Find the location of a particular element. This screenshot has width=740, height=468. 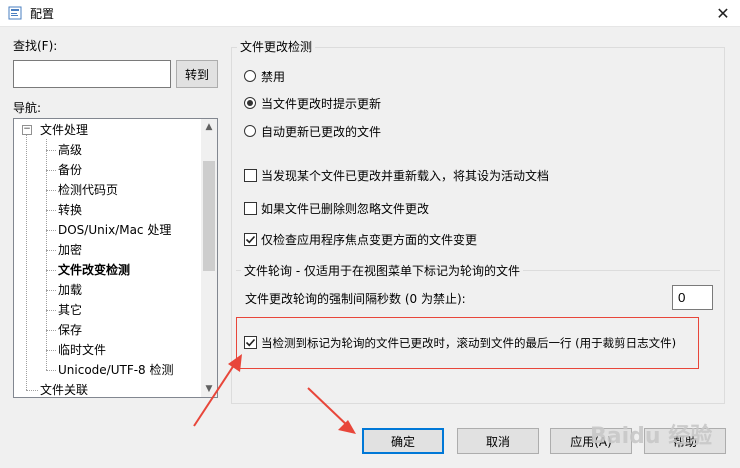

search-label: 查找(F): is located at coordinates (35, 46).